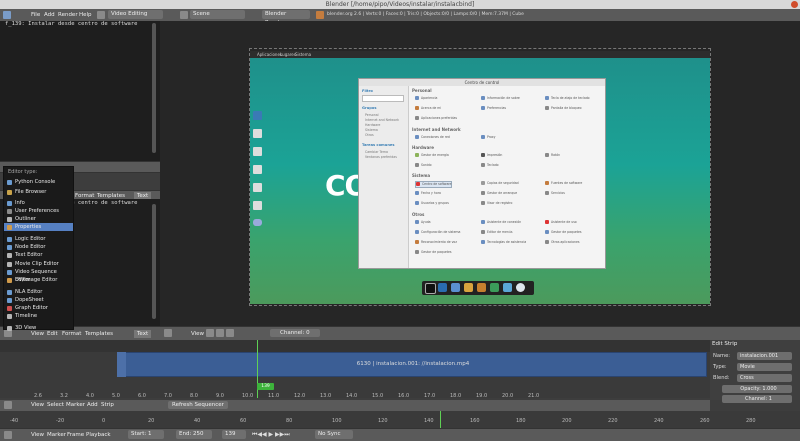 This screenshot has height=441, width=800. I want to click on seq-menu-select: Select, so click(55, 405).